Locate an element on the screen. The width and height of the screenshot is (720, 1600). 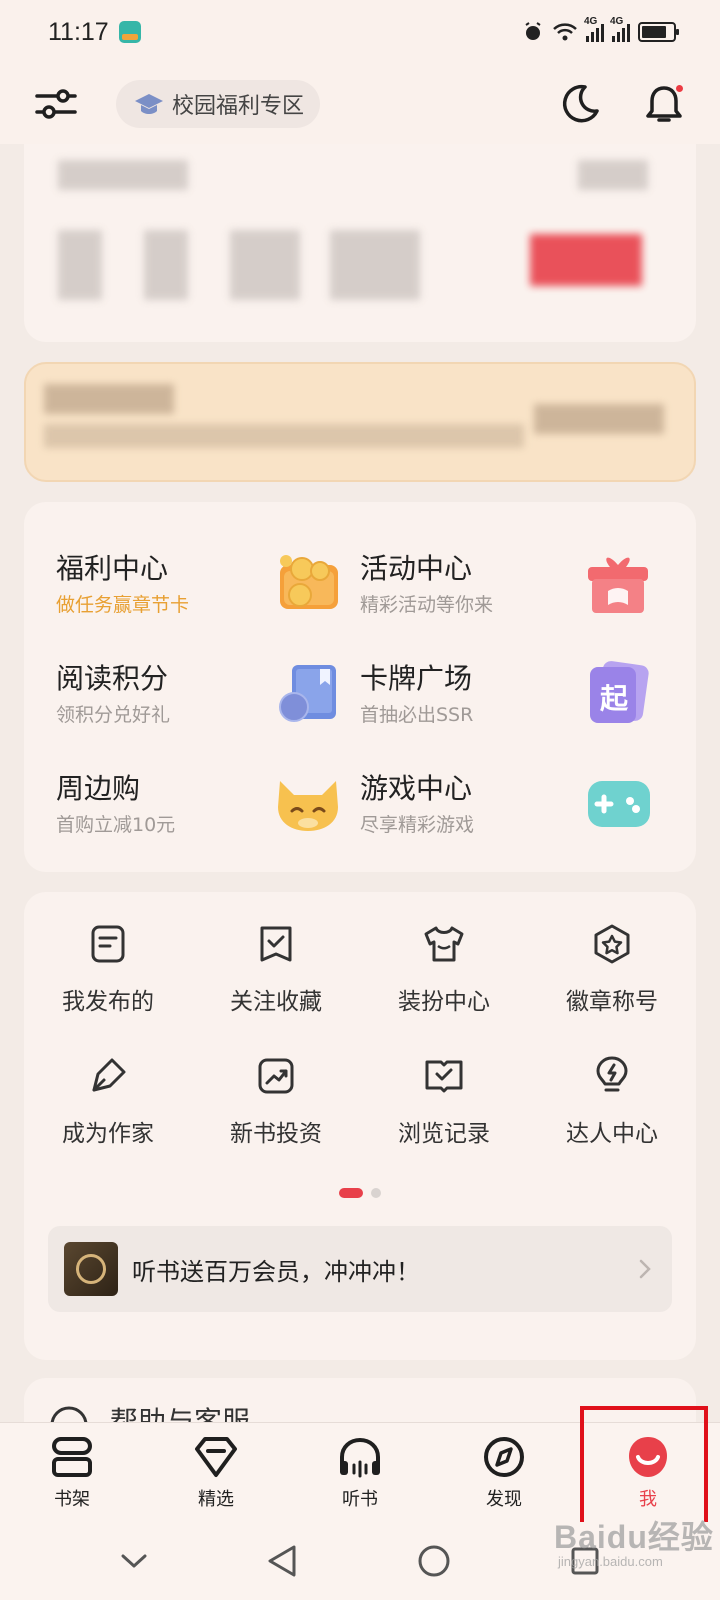
notification-badge is located at coordinates (679, 88).